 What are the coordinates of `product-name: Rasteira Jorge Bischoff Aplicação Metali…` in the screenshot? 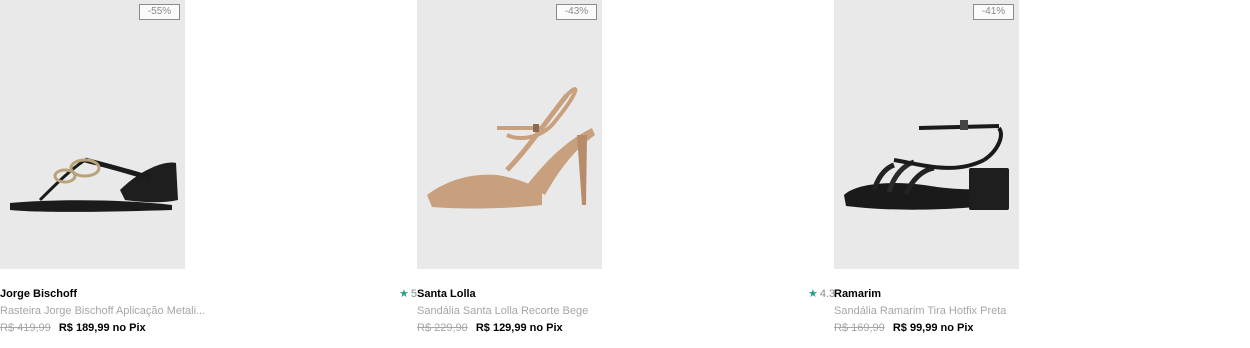 It's located at (102, 311).